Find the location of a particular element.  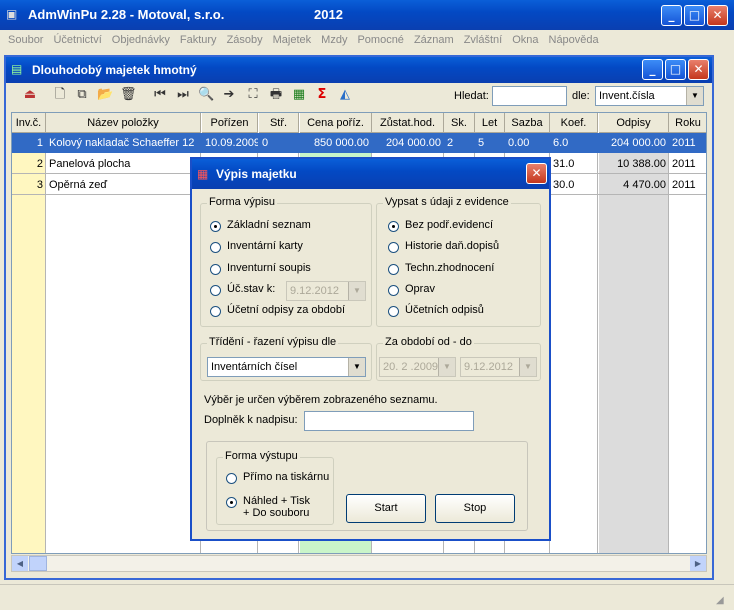

menu-item: Soubor is located at coordinates (25, 40).